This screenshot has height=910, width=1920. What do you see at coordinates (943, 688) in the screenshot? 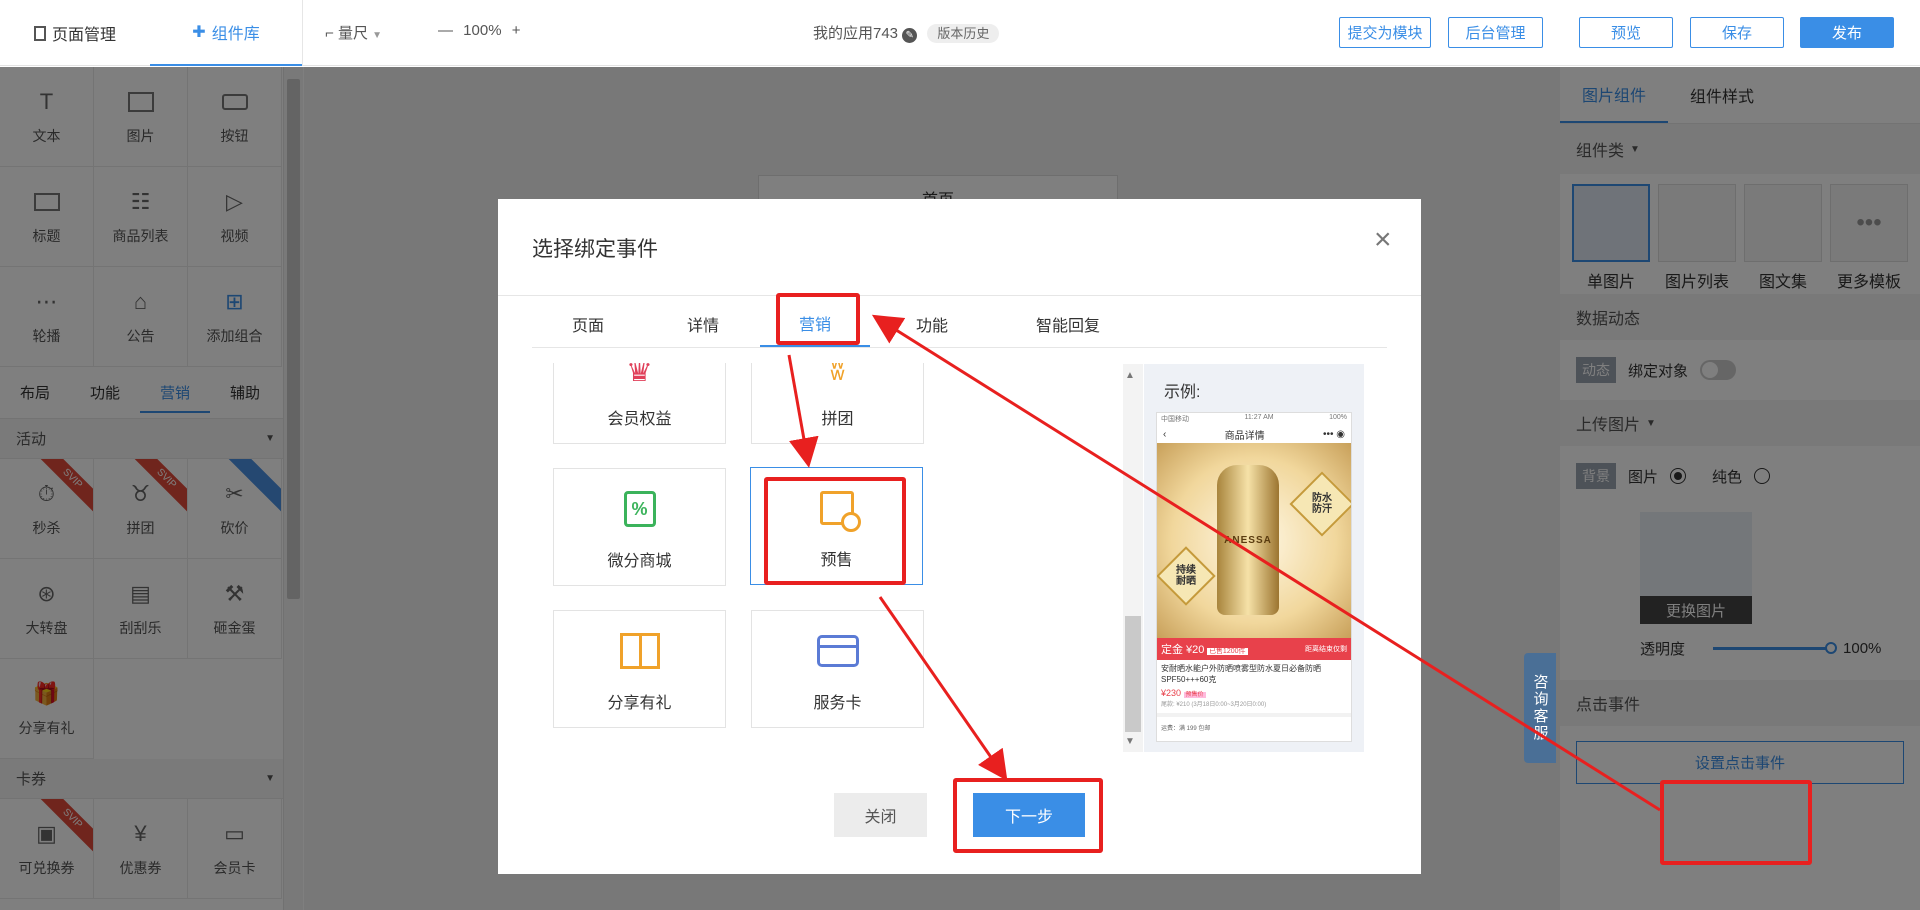
I see `arrow-presale-to-next` at bounding box center [943, 688].